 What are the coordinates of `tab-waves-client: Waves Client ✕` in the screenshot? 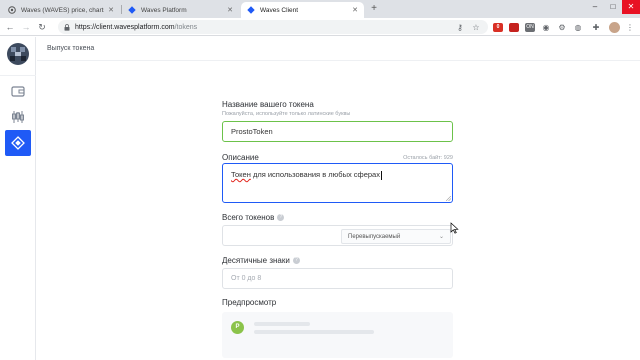 It's located at (302, 10).